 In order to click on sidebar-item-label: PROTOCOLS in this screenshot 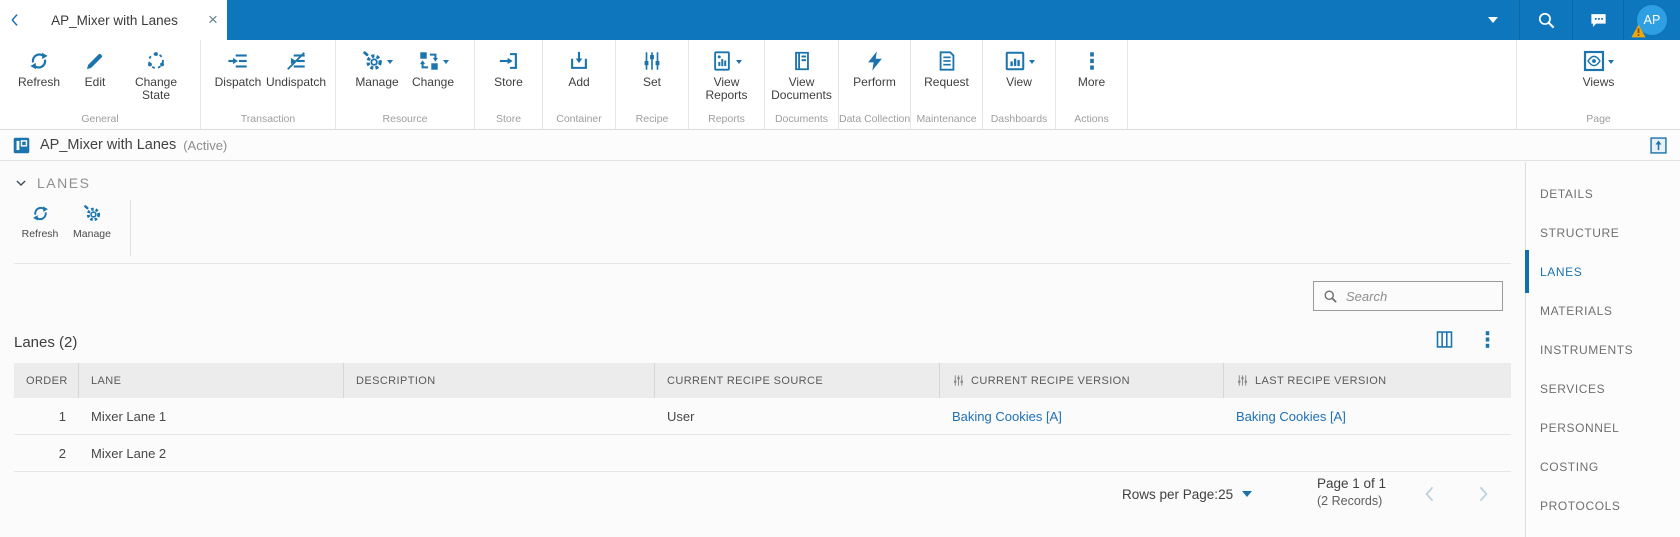, I will do `click(1580, 505)`.